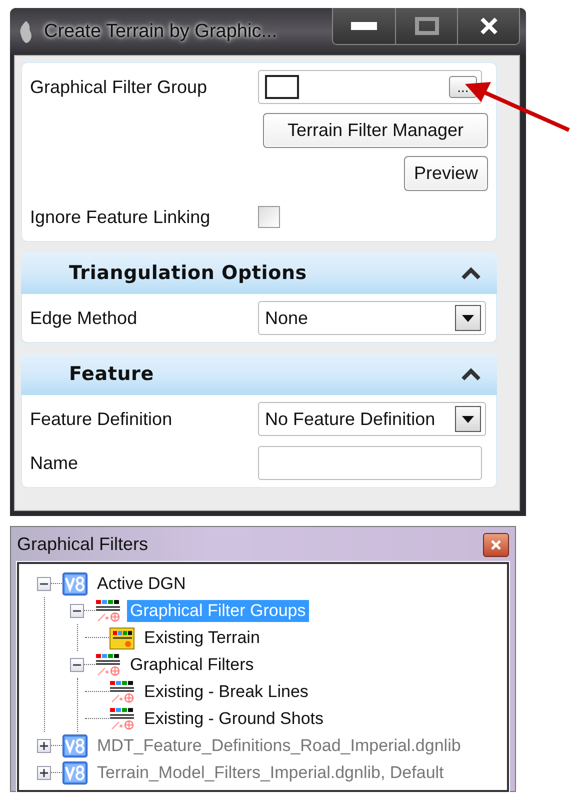 Image resolution: width=574 pixels, height=801 pixels. Describe the element at coordinates (375, 130) in the screenshot. I see `manager-button: Terrain Filter Manager` at that location.